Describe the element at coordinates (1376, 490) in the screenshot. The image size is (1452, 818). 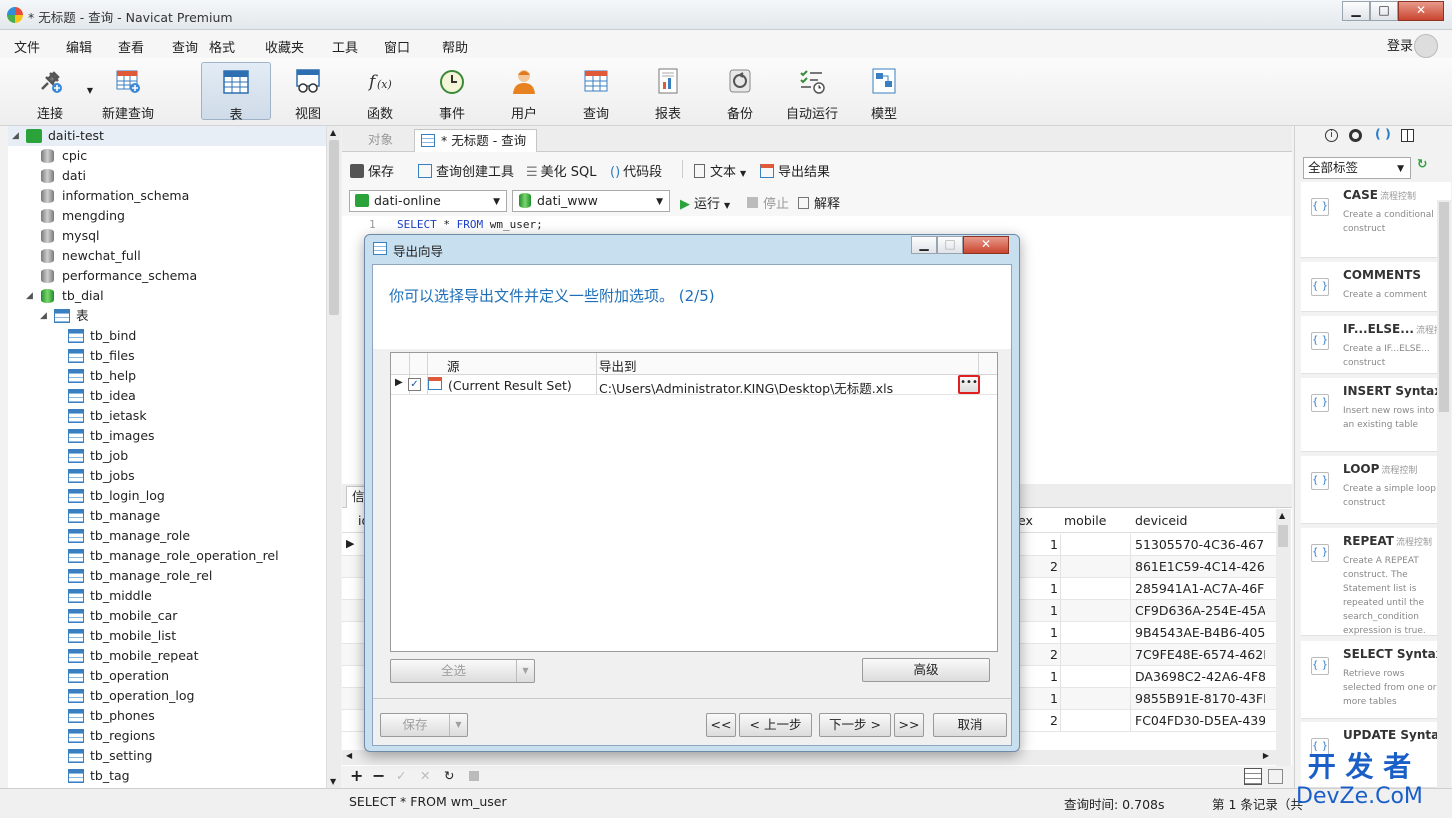
I see `snippet-item: LOOP流程控制 Create a simple loop construct` at that location.